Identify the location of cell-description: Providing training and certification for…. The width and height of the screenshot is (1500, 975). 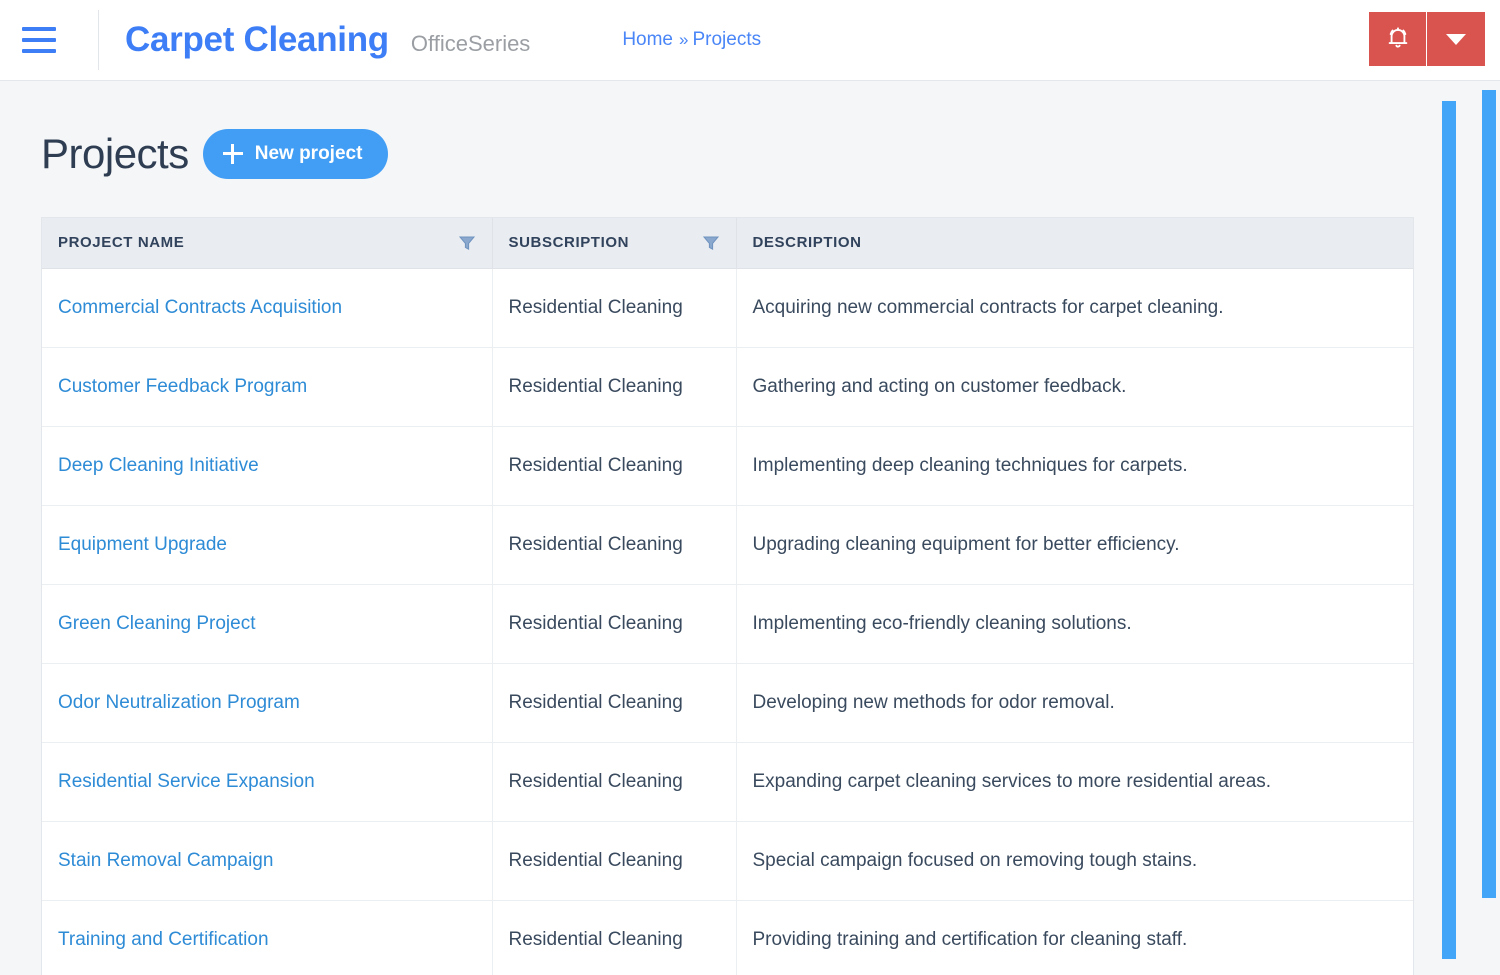
(1074, 937).